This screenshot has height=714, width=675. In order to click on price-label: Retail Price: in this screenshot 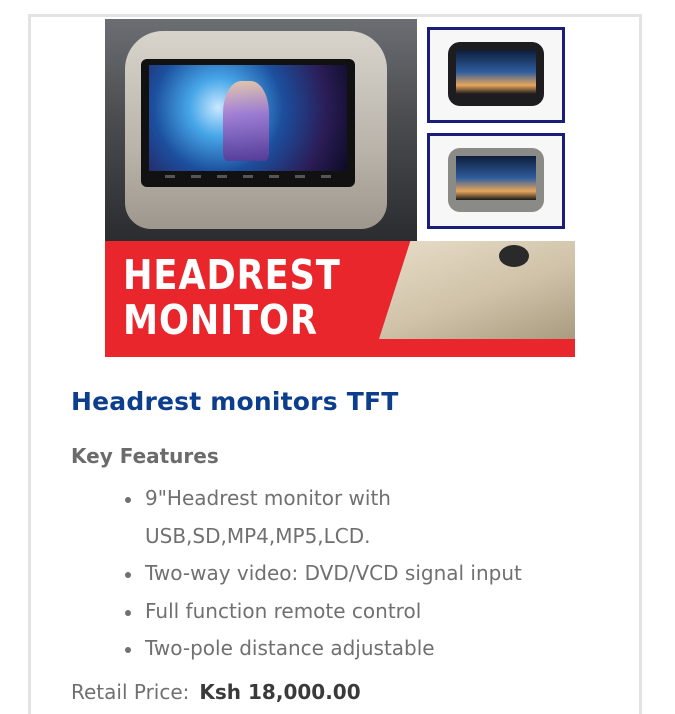, I will do `click(130, 692)`.